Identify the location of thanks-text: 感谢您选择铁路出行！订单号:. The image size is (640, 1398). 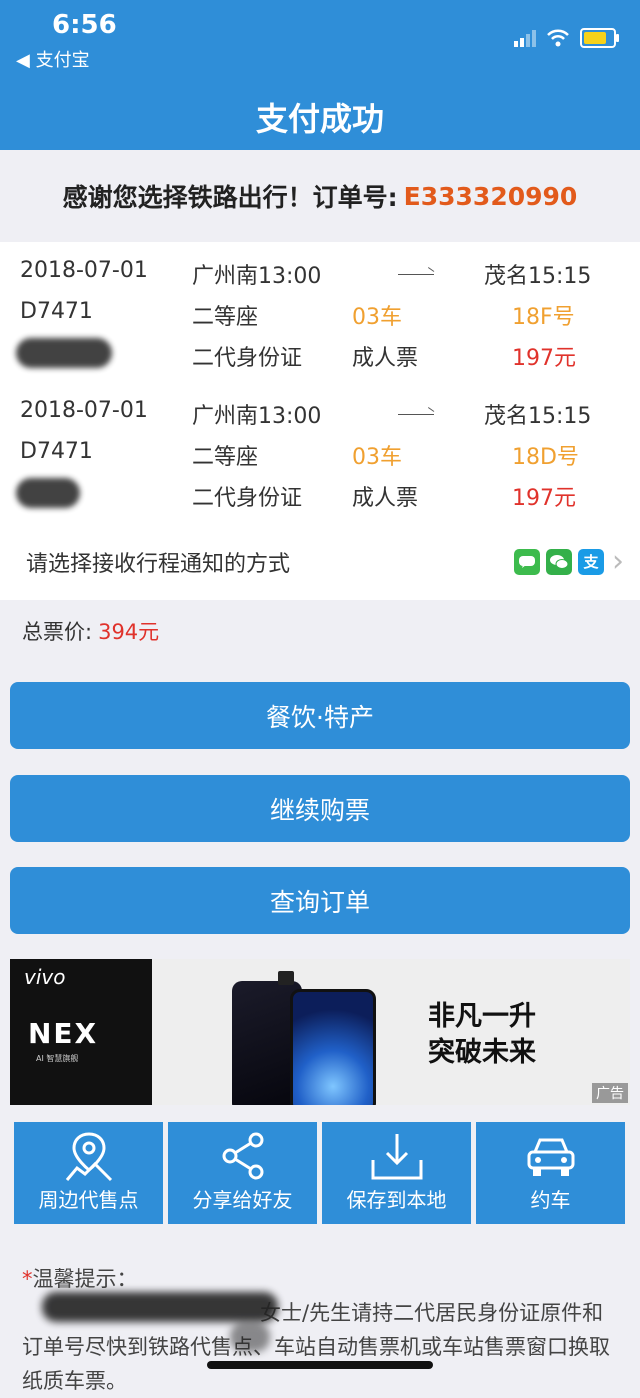
(230, 197).